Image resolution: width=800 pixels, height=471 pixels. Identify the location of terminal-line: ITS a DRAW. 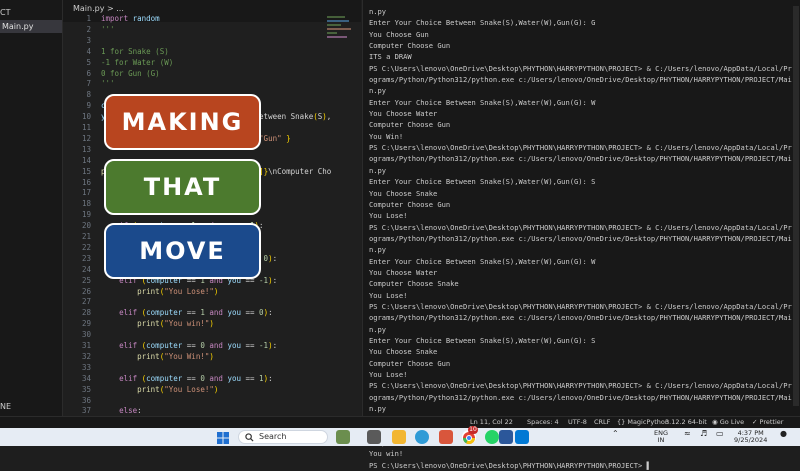
(390, 57).